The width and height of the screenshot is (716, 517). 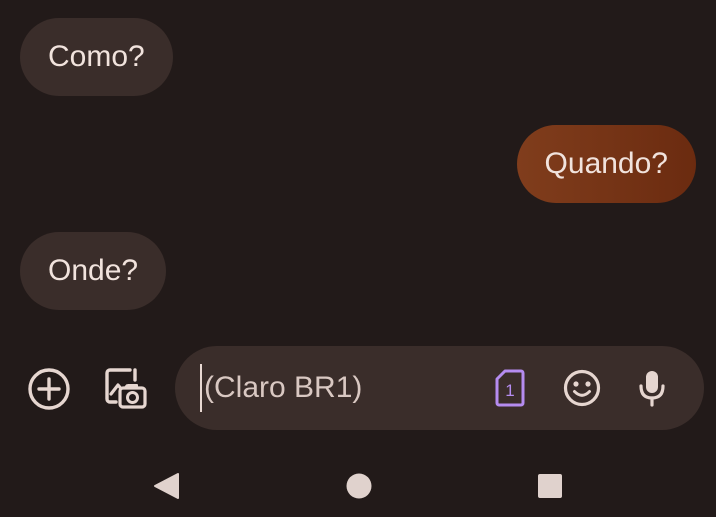 I want to click on voice-input-button, so click(x=652, y=388).